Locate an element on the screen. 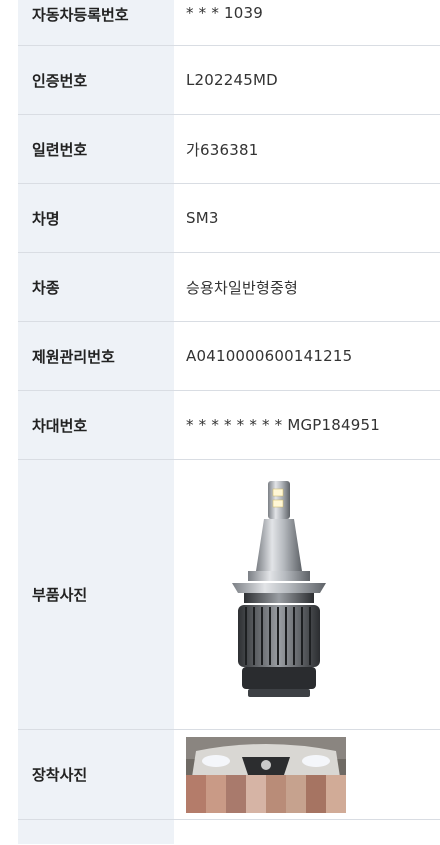  pixelated-area is located at coordinates (266, 793).